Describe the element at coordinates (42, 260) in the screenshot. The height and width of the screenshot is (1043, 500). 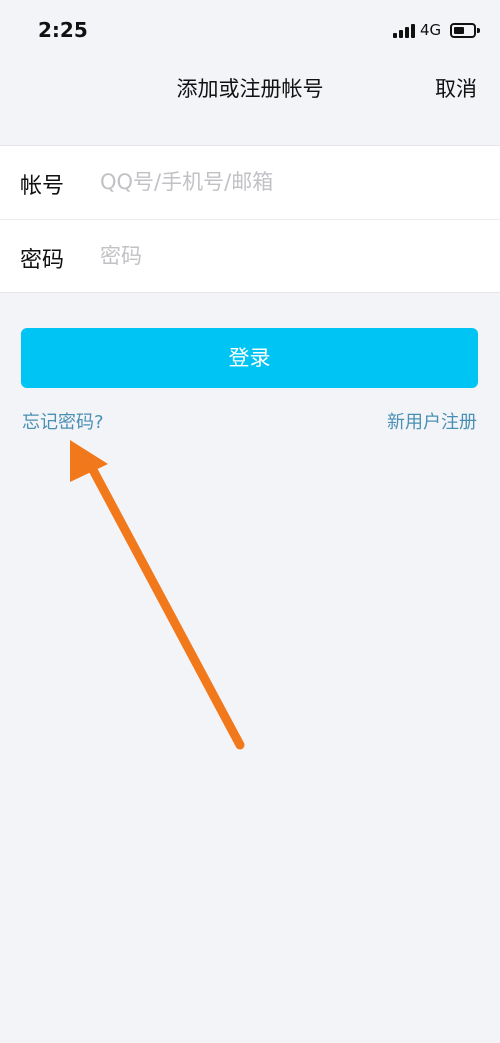
I see `password-label: 密码` at that location.